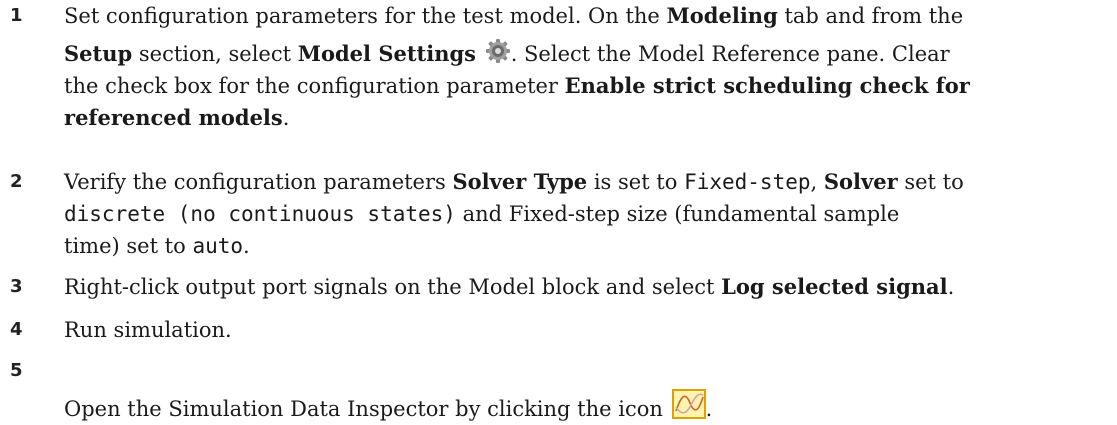 The width and height of the screenshot is (1117, 425). I want to click on step-text: tab and from the, so click(870, 16).